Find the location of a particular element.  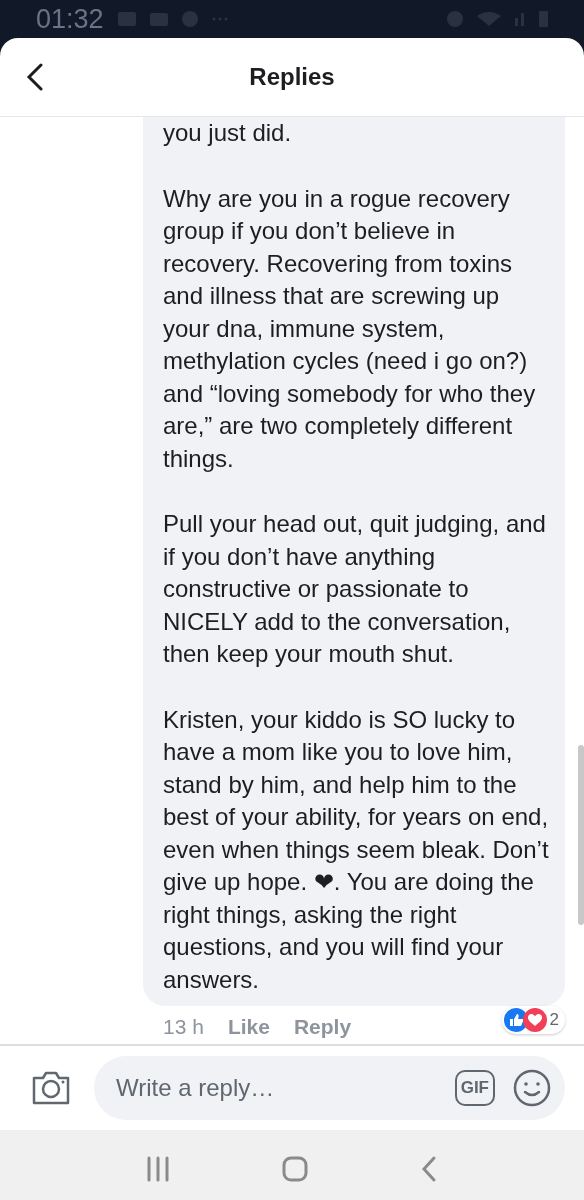

battery-icon is located at coordinates (543, 19).